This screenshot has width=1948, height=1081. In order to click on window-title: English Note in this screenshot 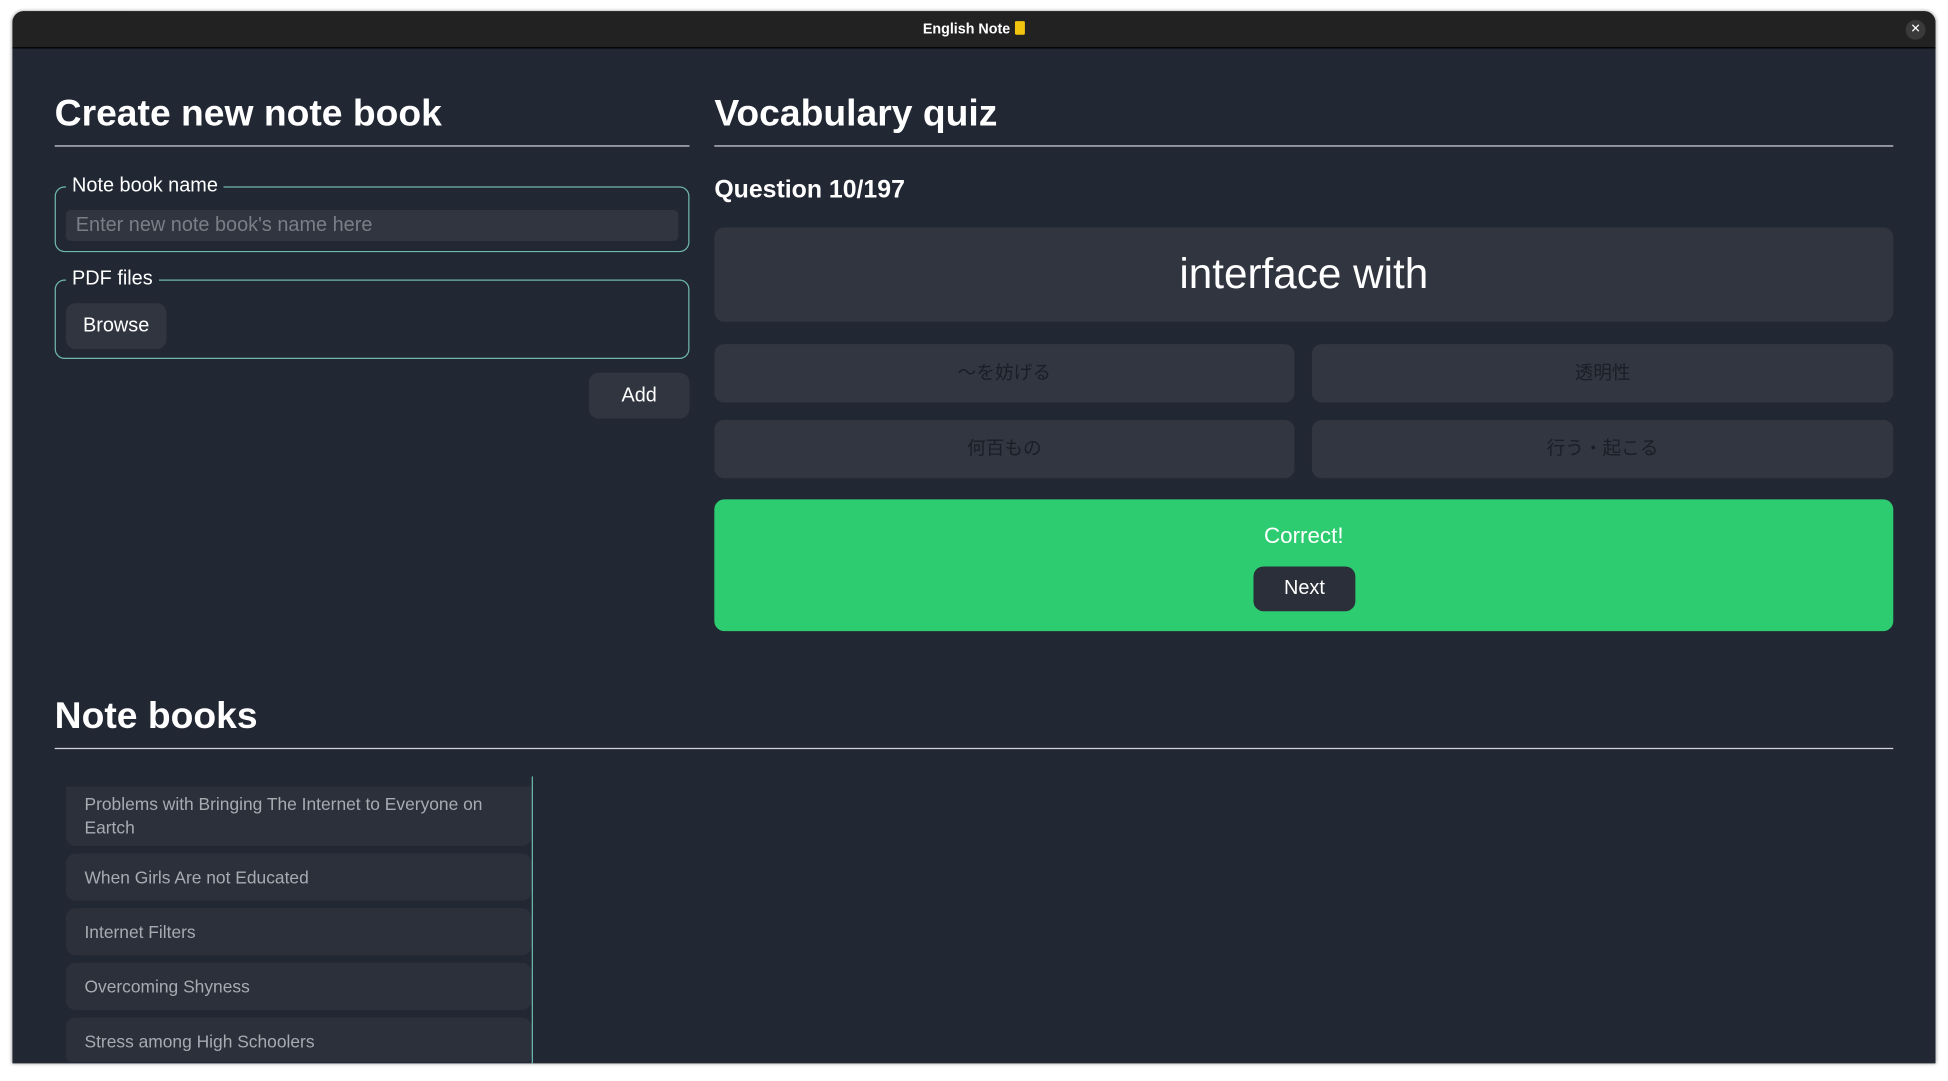, I will do `click(973, 29)`.